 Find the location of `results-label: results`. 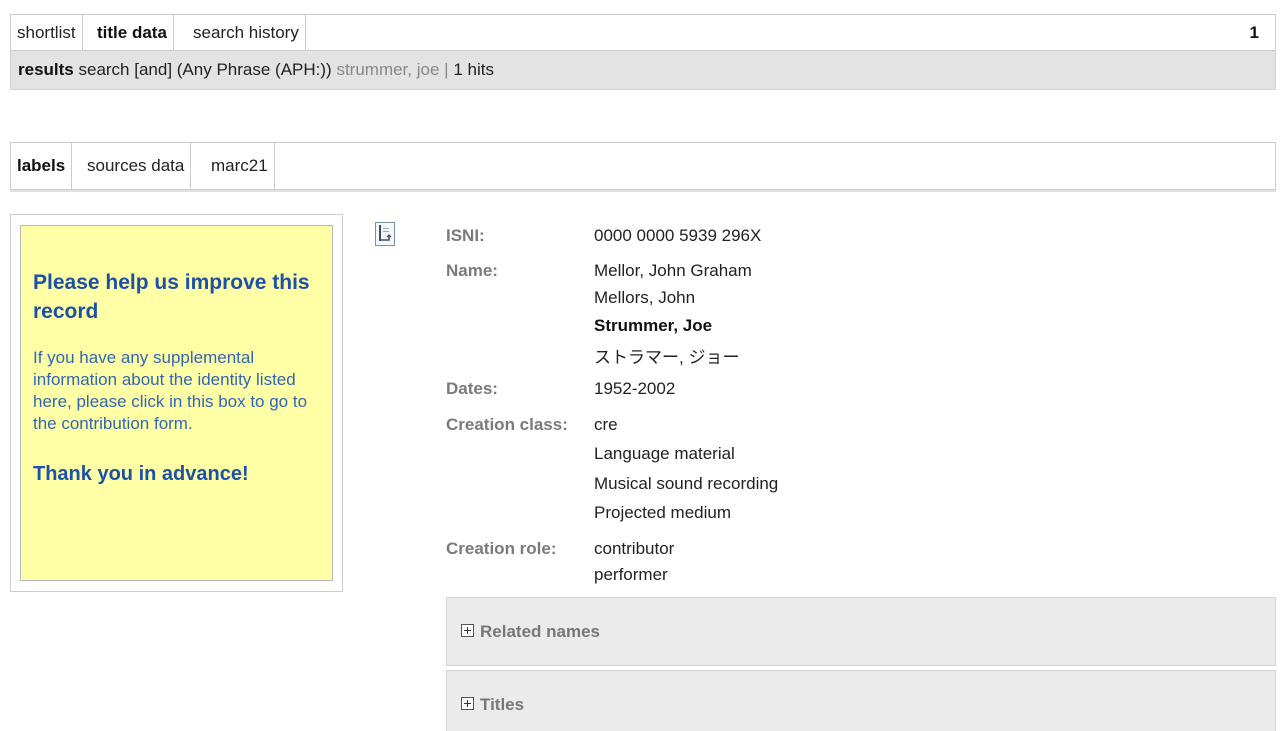

results-label: results is located at coordinates (46, 69).